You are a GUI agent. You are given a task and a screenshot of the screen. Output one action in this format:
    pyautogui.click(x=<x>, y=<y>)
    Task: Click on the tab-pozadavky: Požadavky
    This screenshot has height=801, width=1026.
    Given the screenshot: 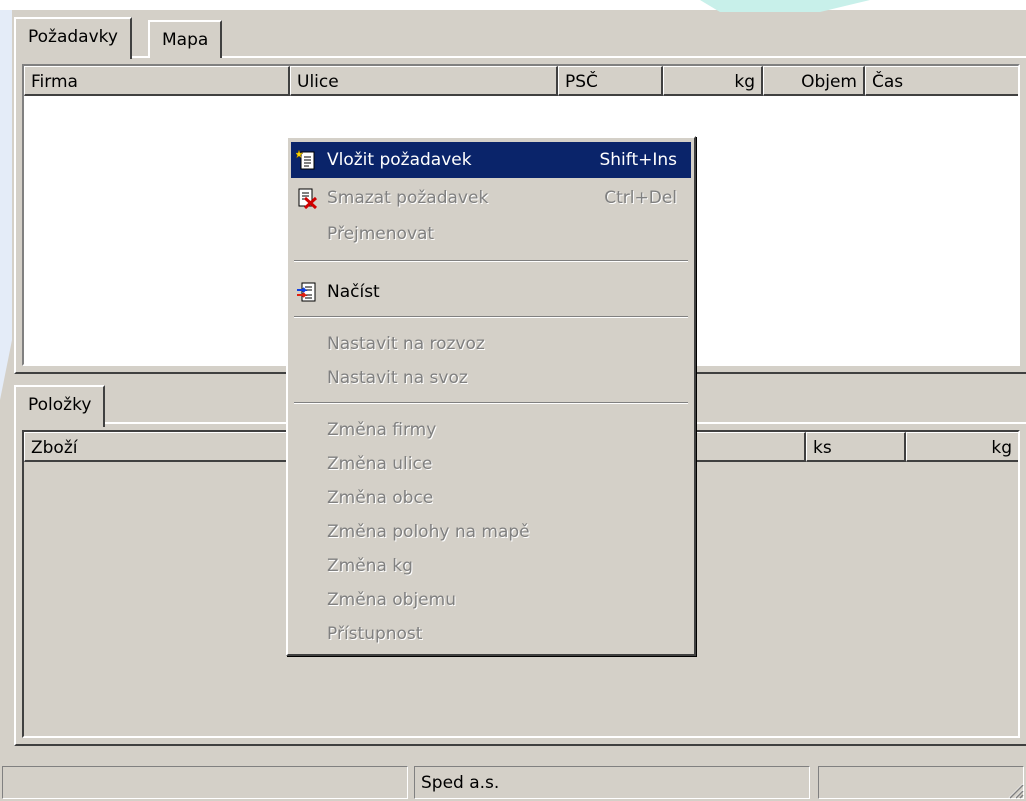 What is the action you would take?
    pyautogui.click(x=73, y=38)
    